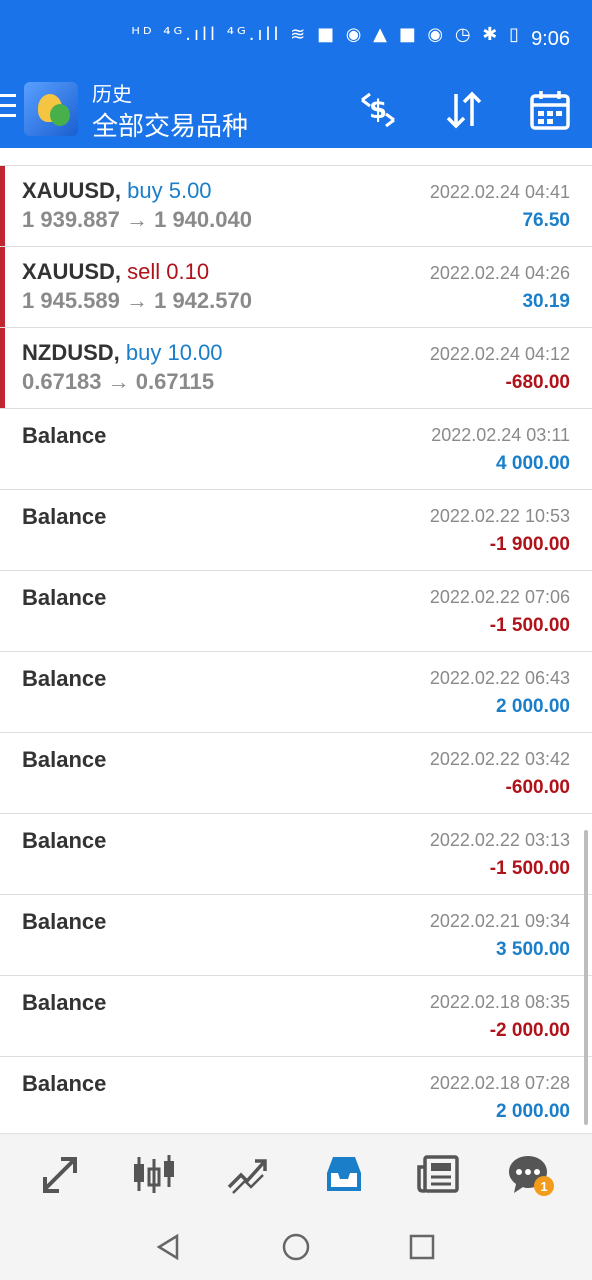  Describe the element at coordinates (137, 300) in the screenshot. I see `trade-prices: 1 945.589 → 1 942.570` at that location.